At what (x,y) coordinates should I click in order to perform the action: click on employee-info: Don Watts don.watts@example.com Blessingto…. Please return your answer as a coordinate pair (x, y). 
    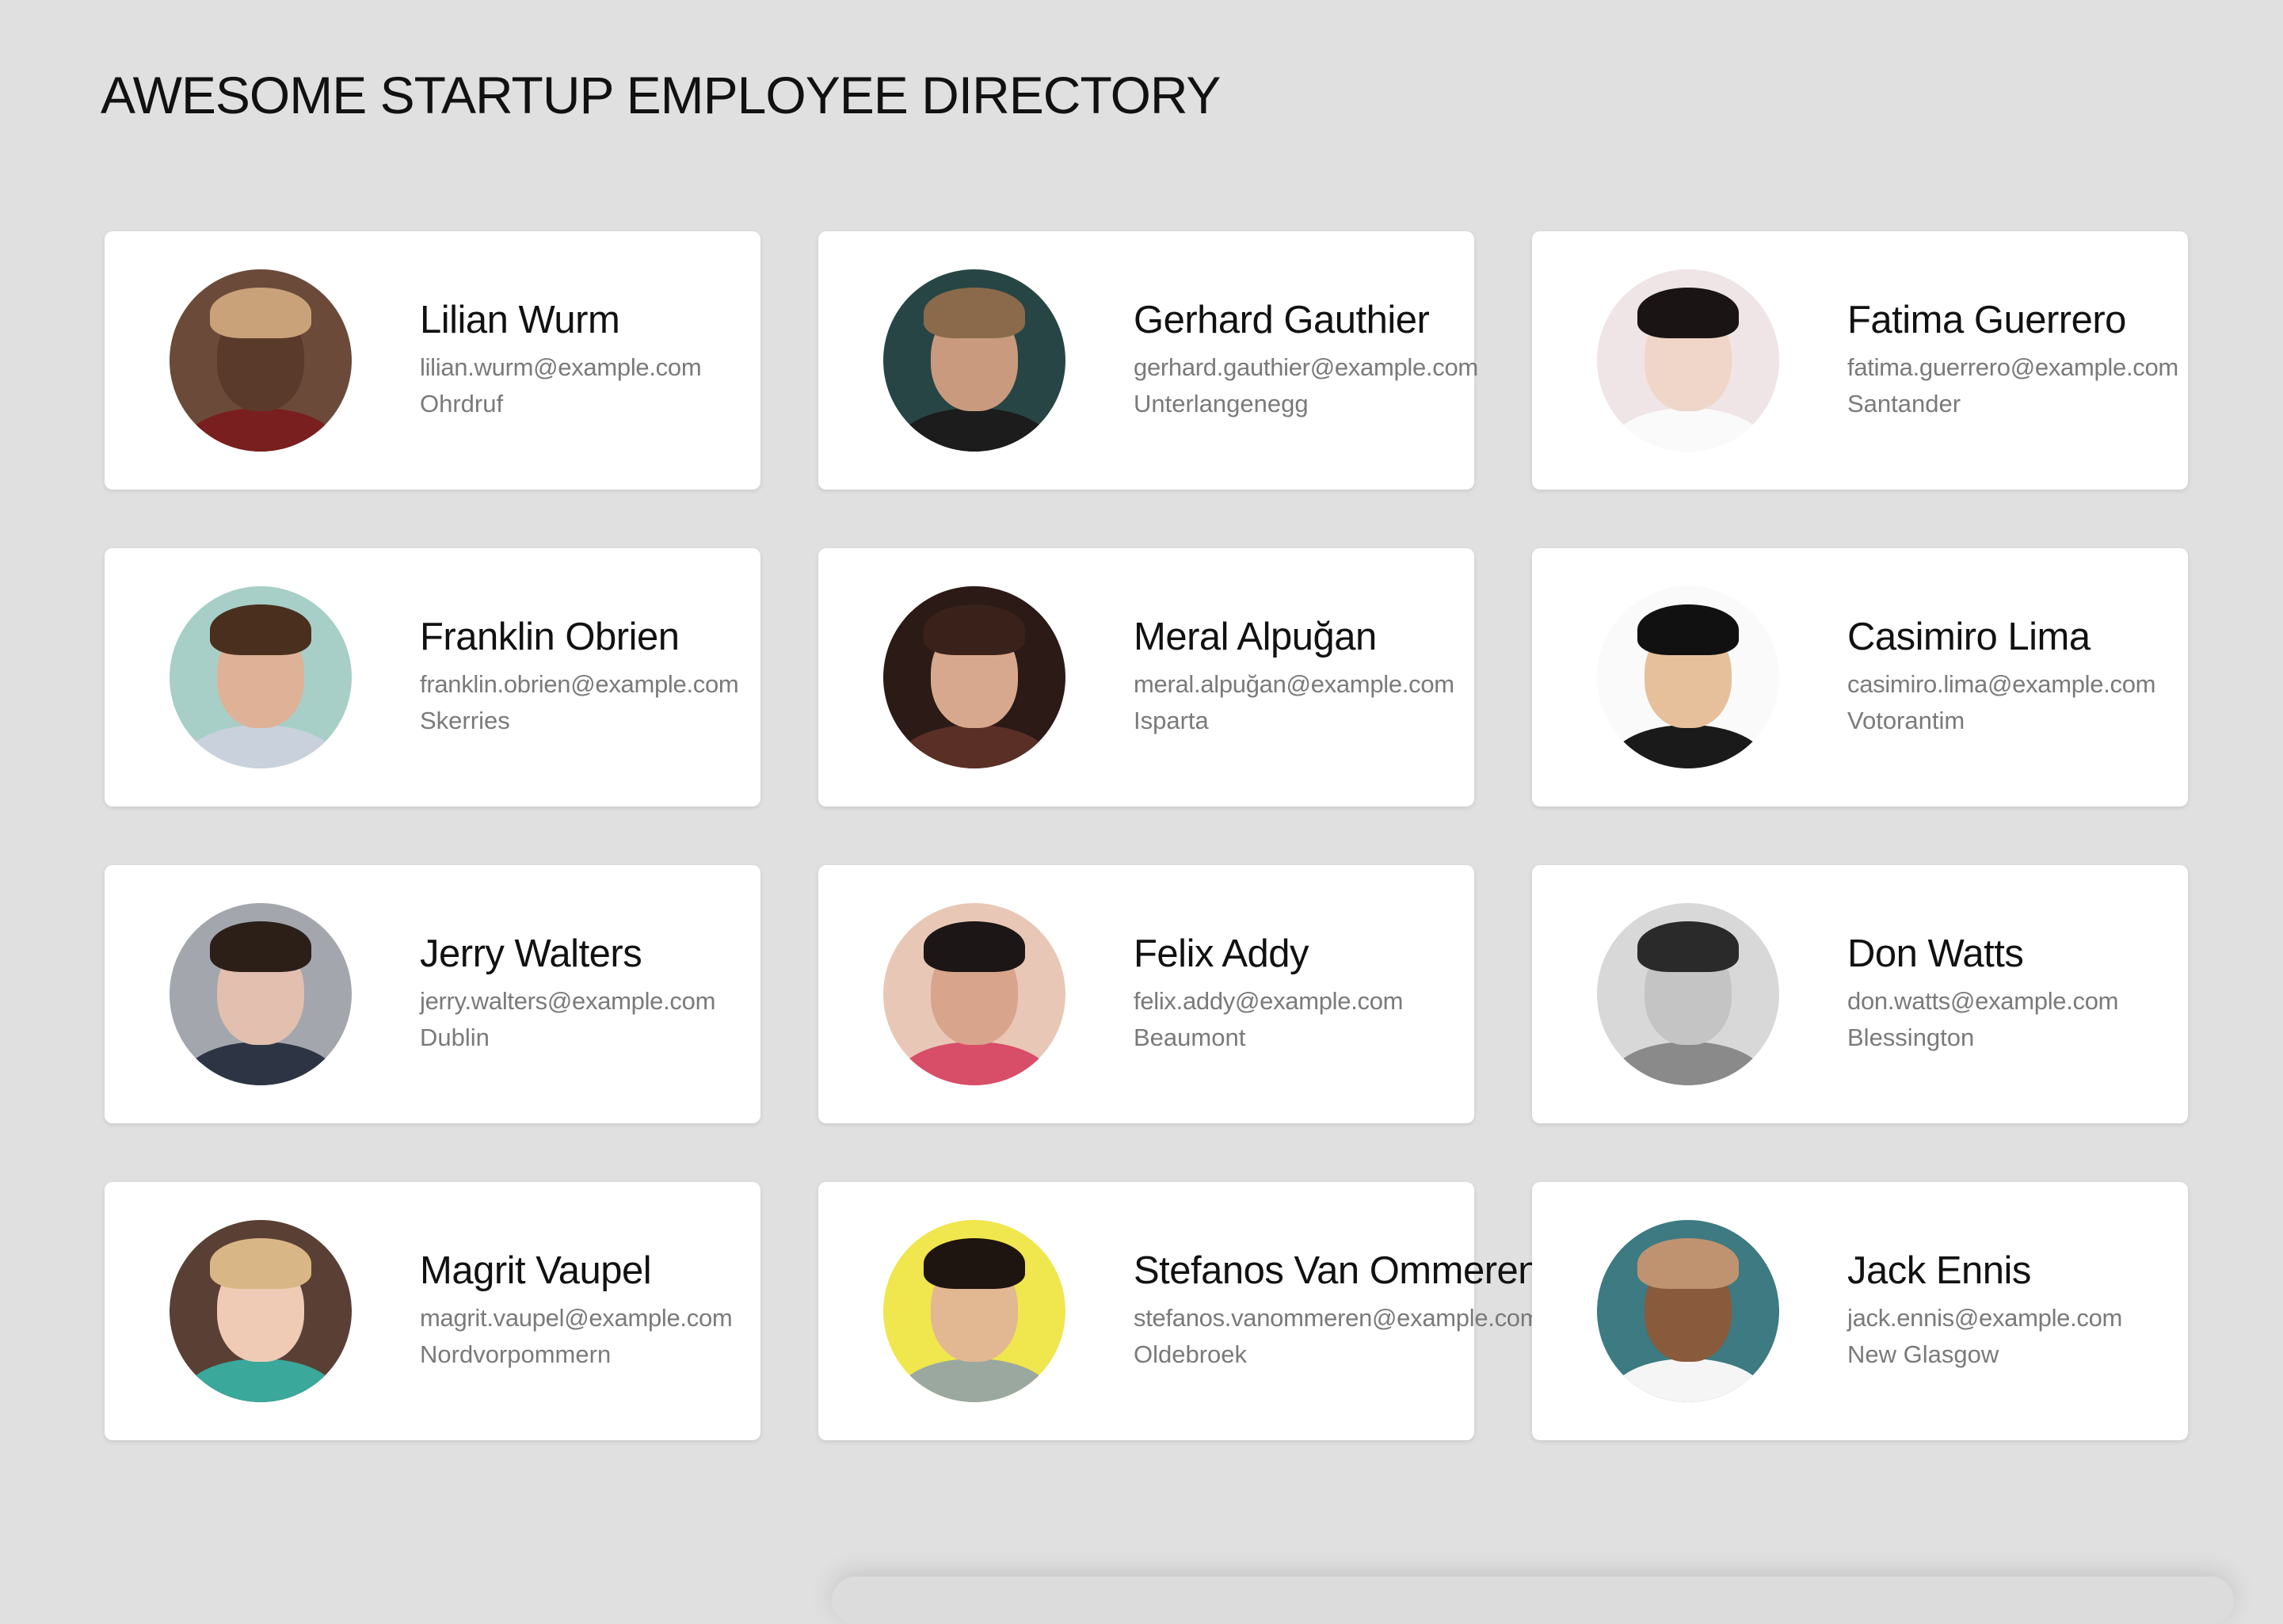
    Looking at the image, I should click on (1983, 995).